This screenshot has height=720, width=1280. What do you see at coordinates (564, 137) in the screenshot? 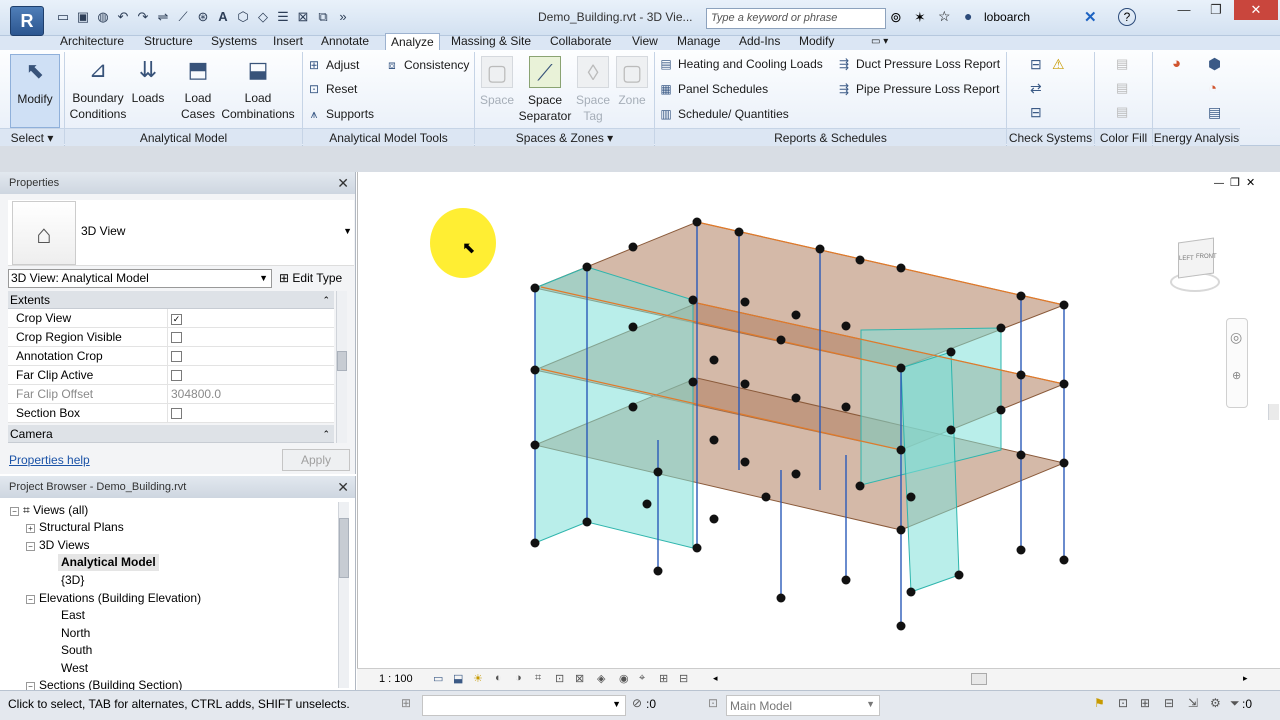
I see `spaces-zones-panel-label: Spaces & Zones ▾` at bounding box center [564, 137].